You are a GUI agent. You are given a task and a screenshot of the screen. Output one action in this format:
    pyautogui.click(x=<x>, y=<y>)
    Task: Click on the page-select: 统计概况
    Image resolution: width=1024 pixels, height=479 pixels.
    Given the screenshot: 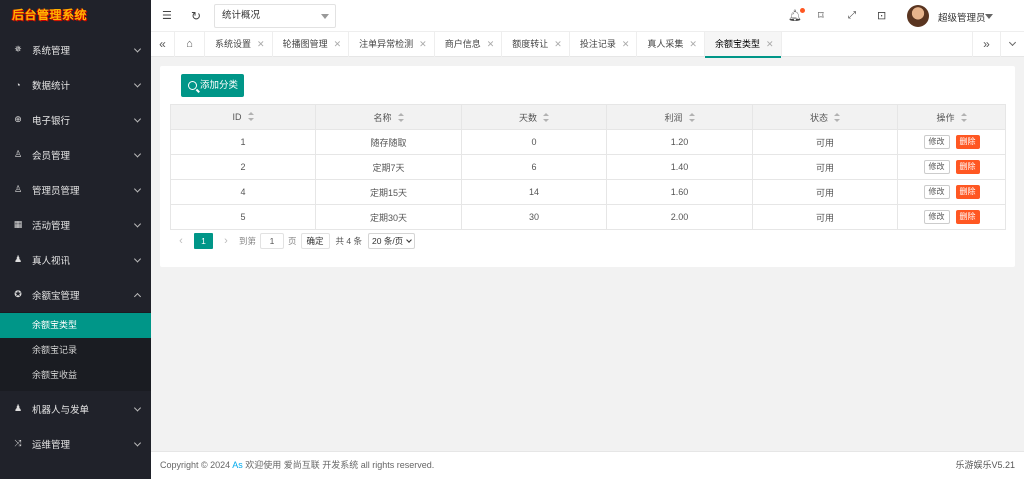 What is the action you would take?
    pyautogui.click(x=275, y=16)
    